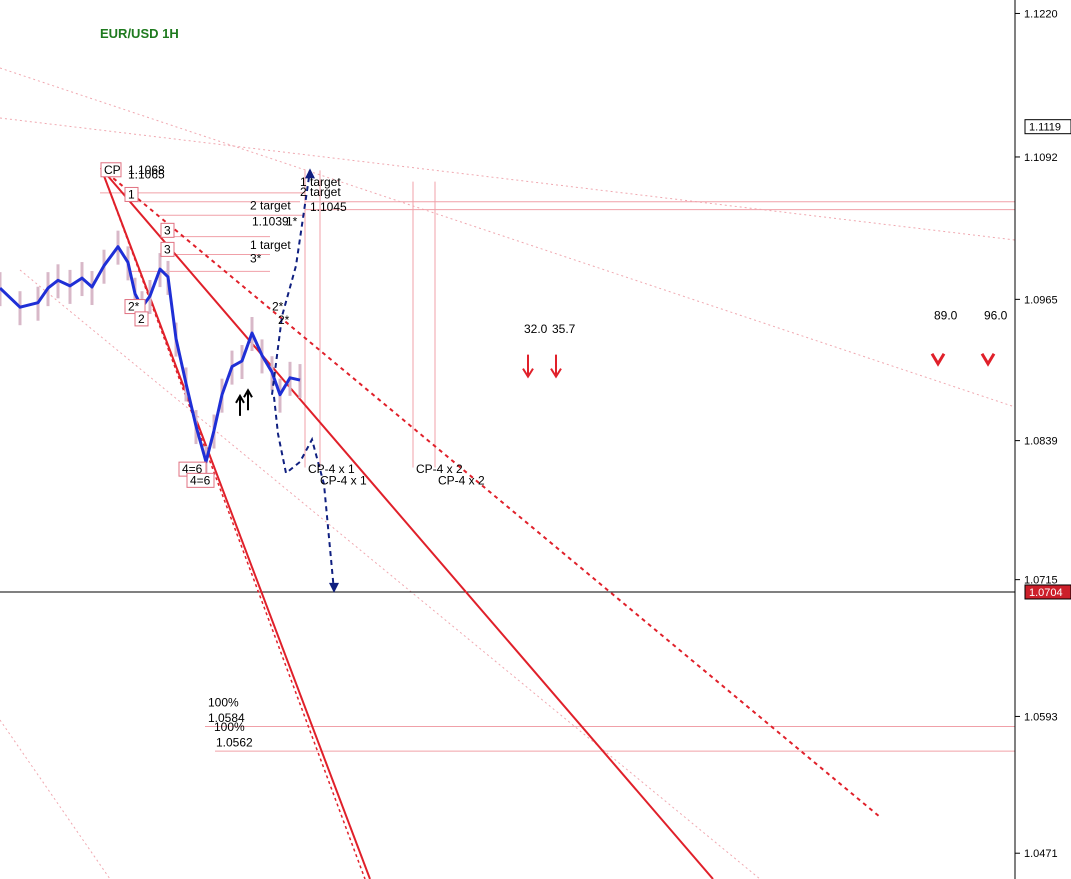 The height and width of the screenshot is (879, 1071). I want to click on annotation-label: 1 target, so click(270, 245).